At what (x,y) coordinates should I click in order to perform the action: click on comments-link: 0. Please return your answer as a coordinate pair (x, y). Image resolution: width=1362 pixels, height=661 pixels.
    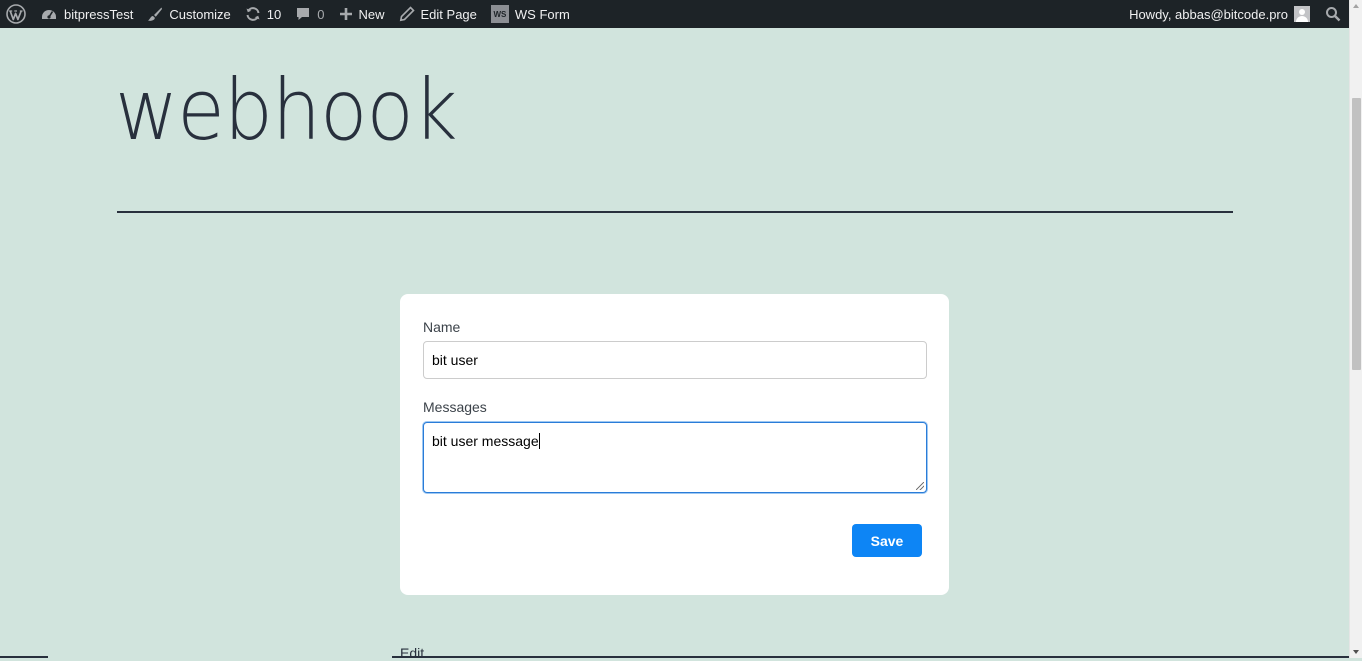
    Looking at the image, I should click on (309, 14).